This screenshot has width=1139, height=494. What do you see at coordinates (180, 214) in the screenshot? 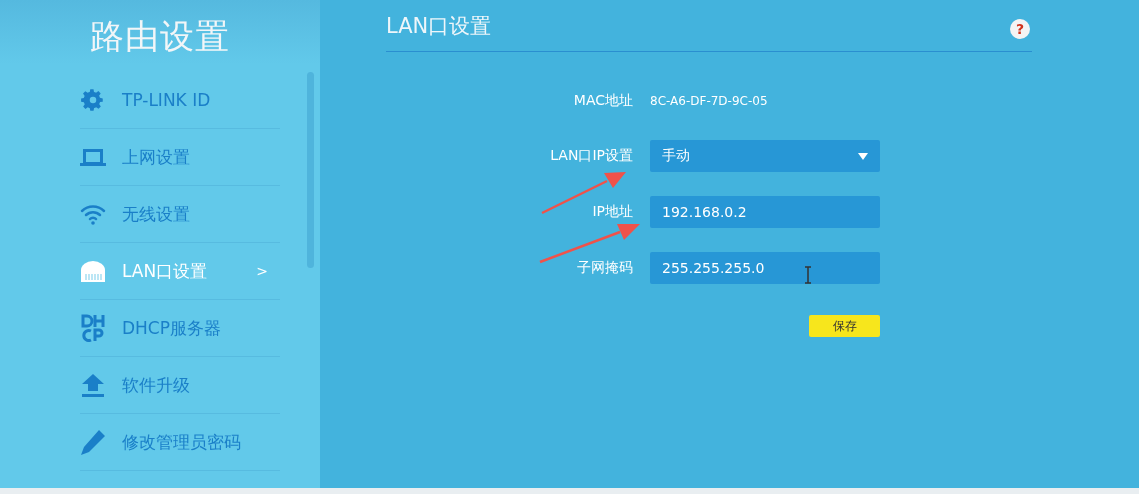
I see `menu-item: 无线设置` at bounding box center [180, 214].